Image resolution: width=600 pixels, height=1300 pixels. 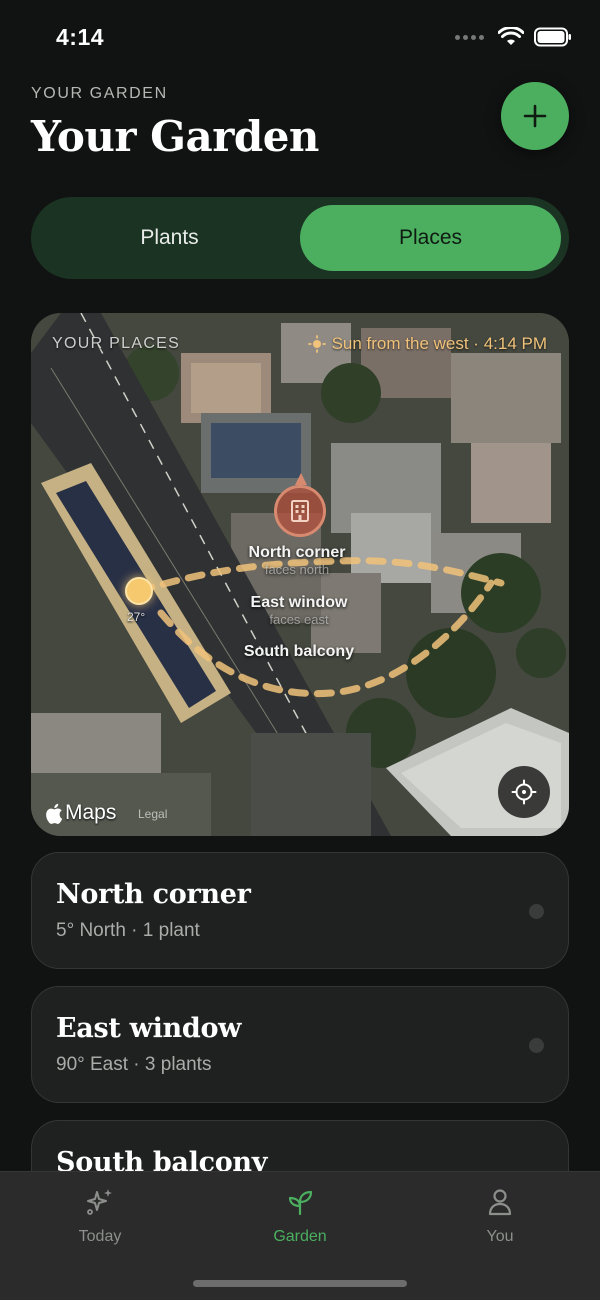 I want to click on map-label-name: South balcony, so click(x=299, y=651).